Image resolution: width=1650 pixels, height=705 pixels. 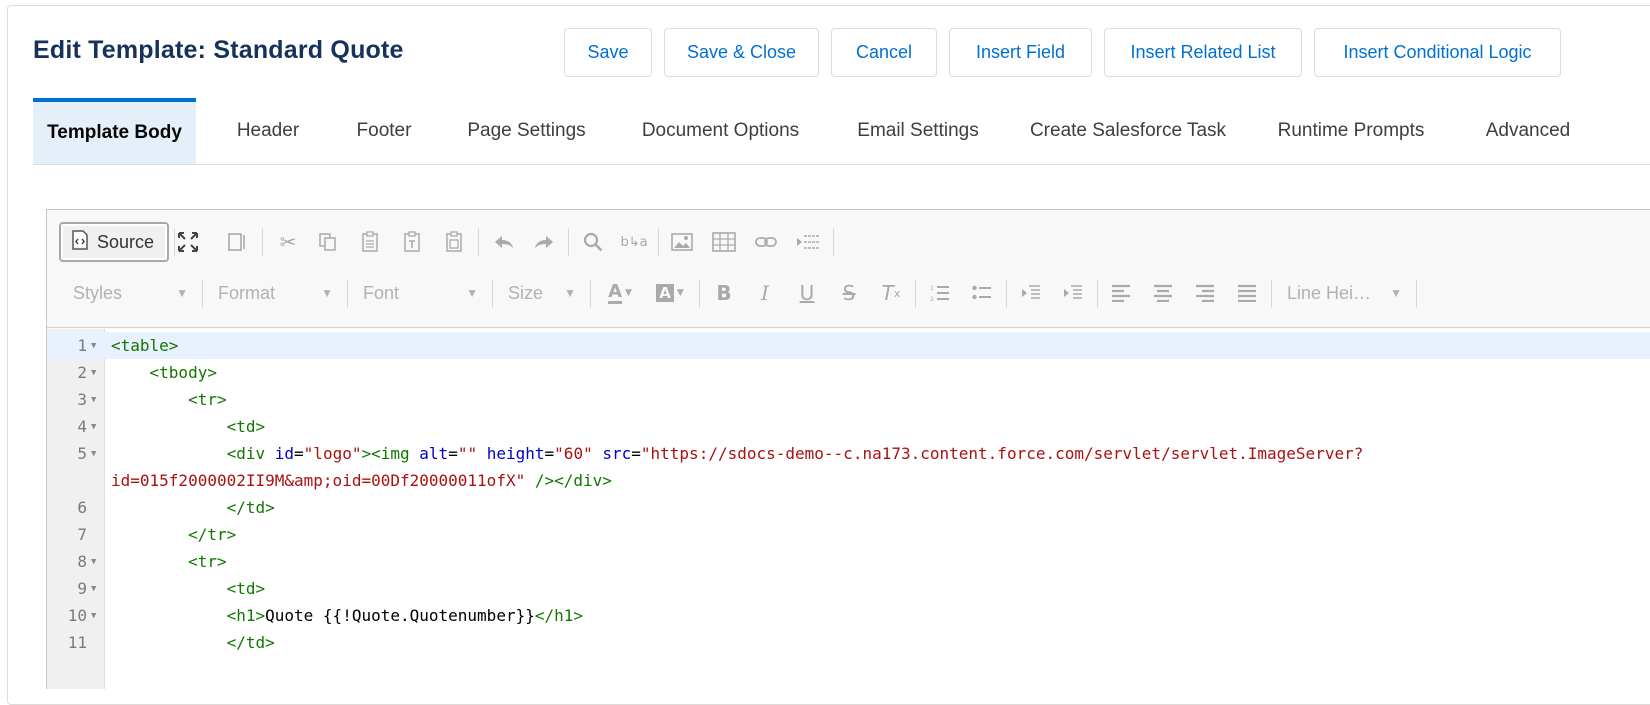 What do you see at coordinates (918, 131) in the screenshot?
I see `tab-email-settings: Email Settings` at bounding box center [918, 131].